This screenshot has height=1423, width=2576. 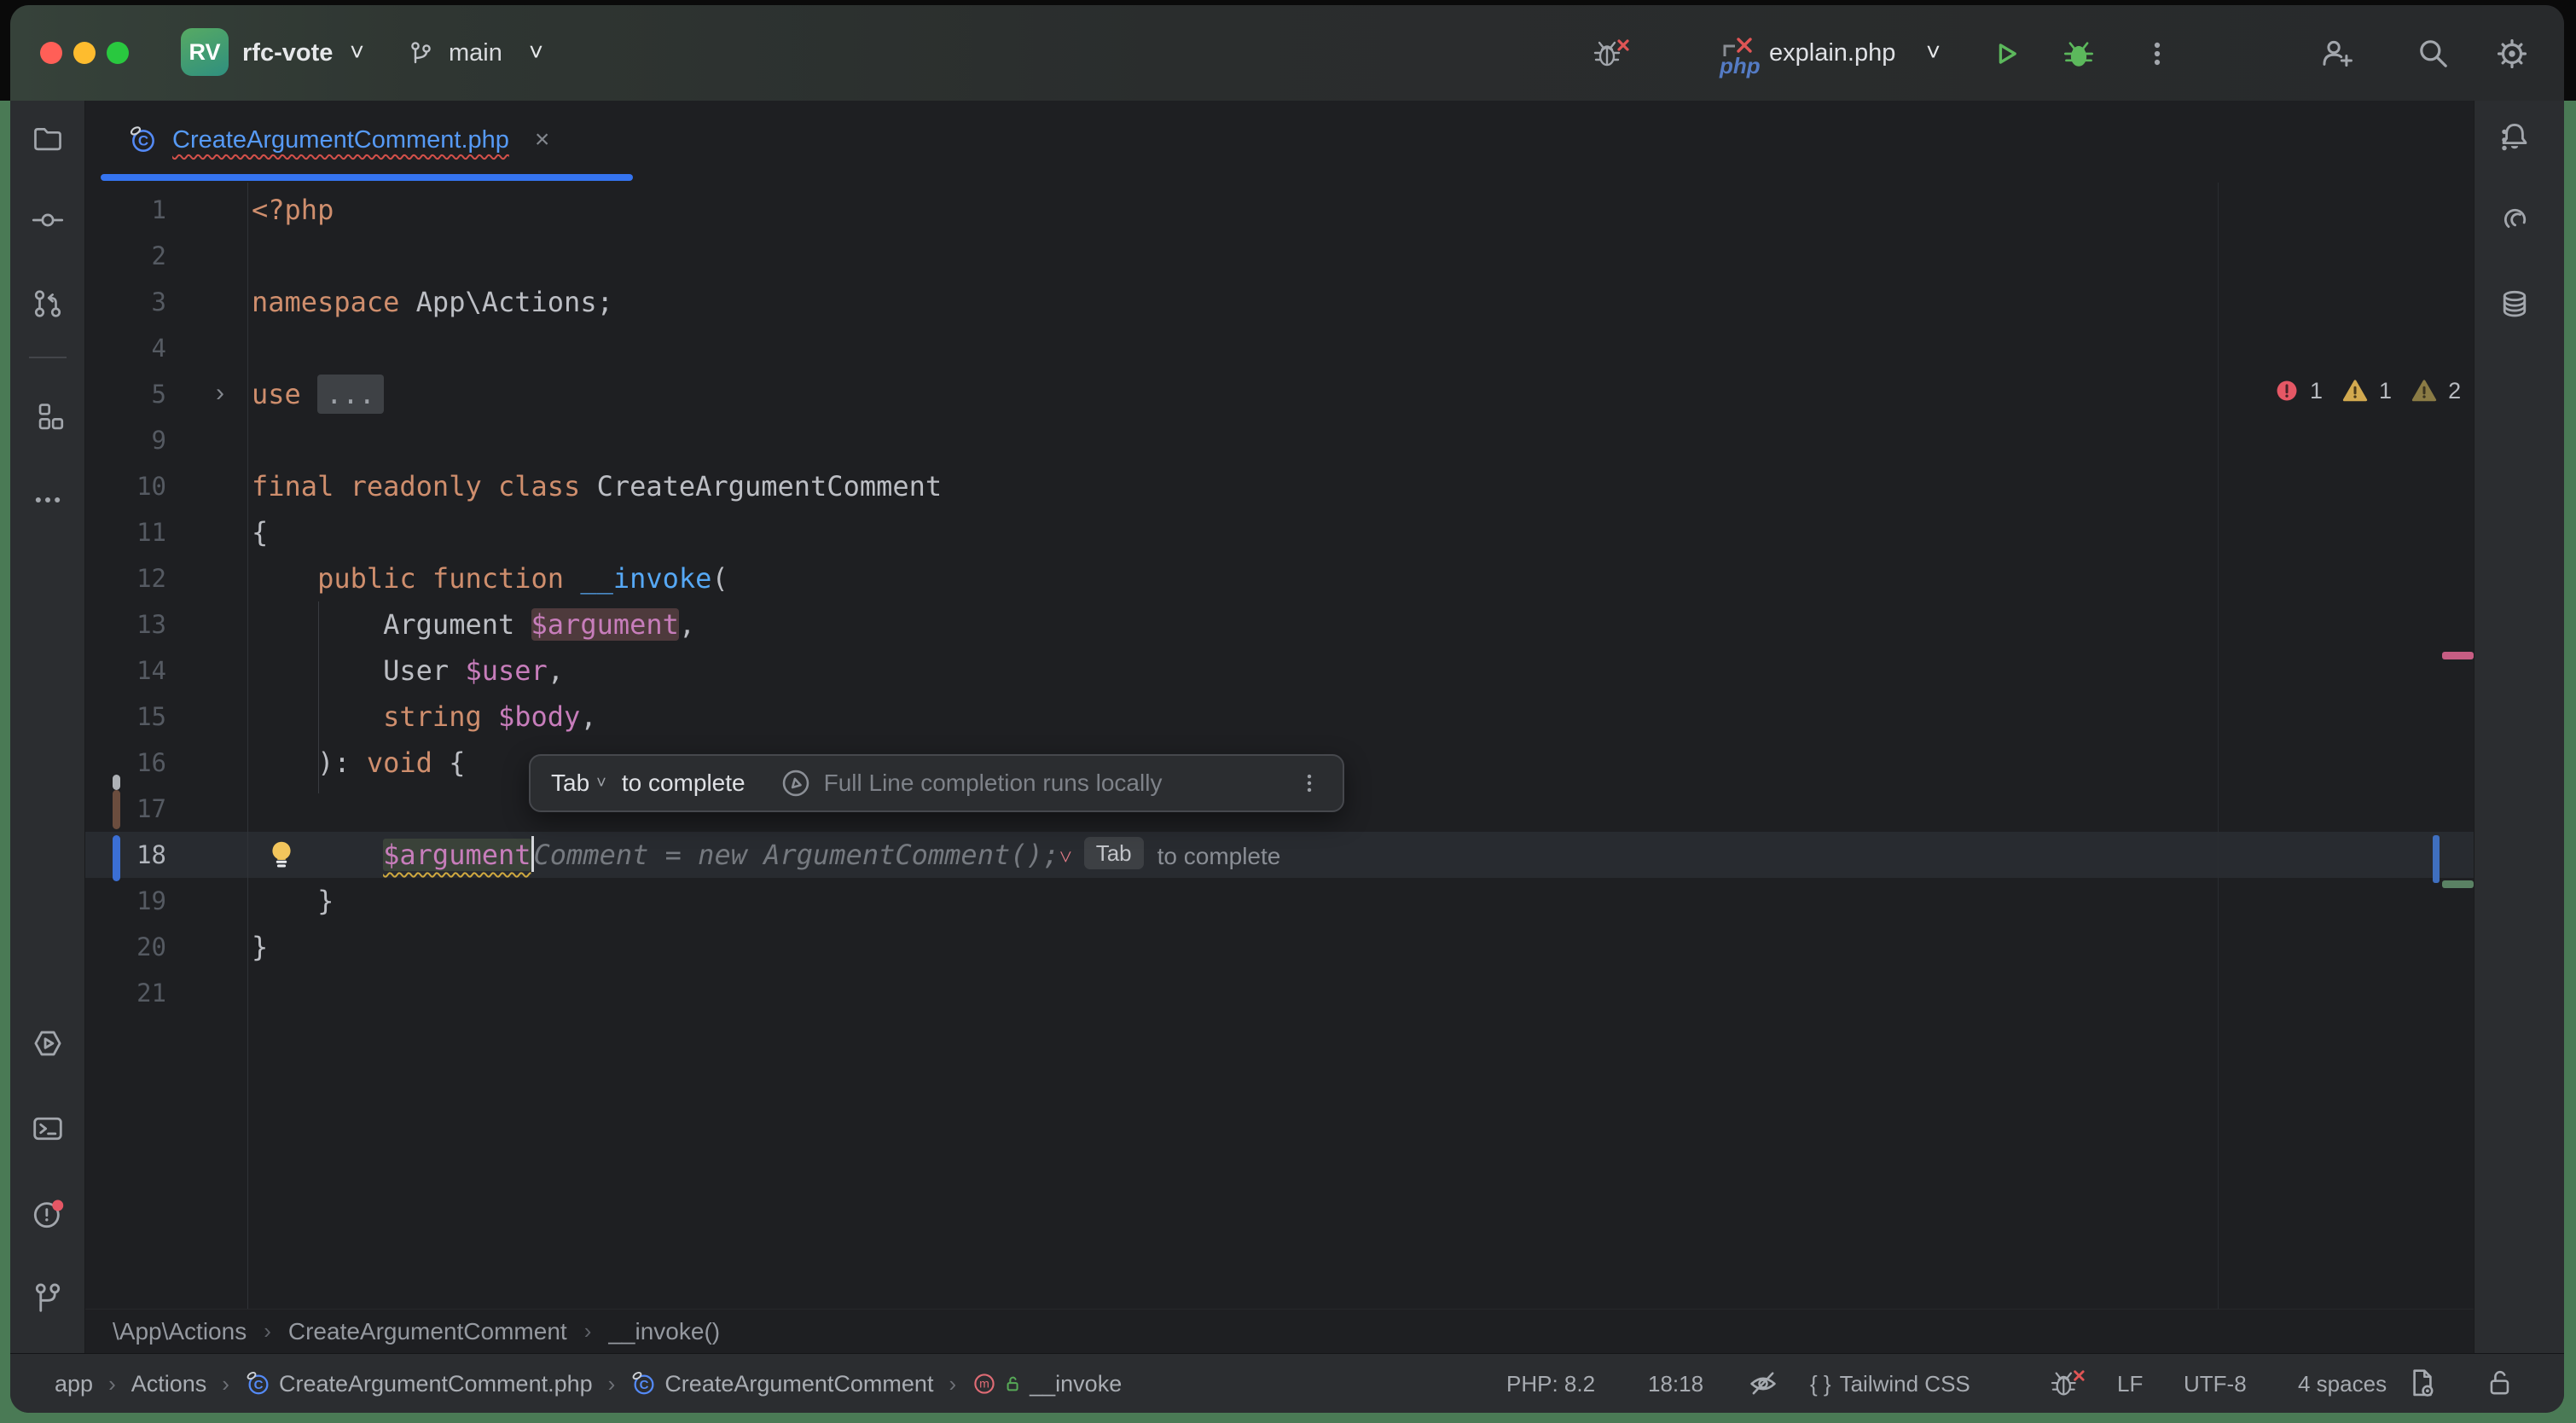 I want to click on project-icon: RV, so click(x=205, y=52).